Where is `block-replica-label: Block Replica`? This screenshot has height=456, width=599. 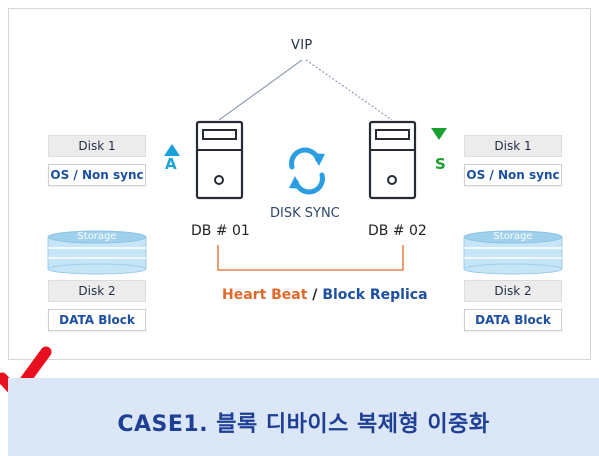
block-replica-label: Block Replica is located at coordinates (375, 295).